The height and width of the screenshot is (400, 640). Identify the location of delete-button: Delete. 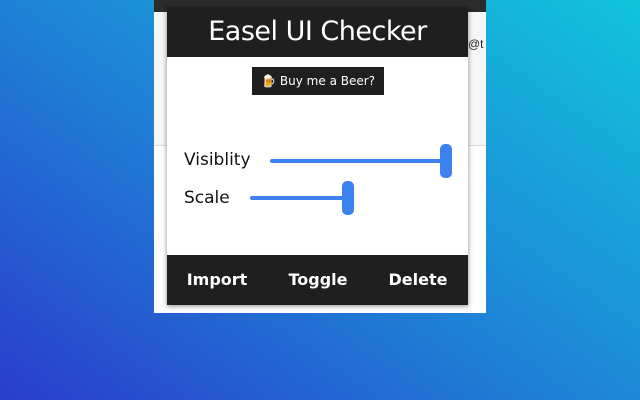
(418, 280).